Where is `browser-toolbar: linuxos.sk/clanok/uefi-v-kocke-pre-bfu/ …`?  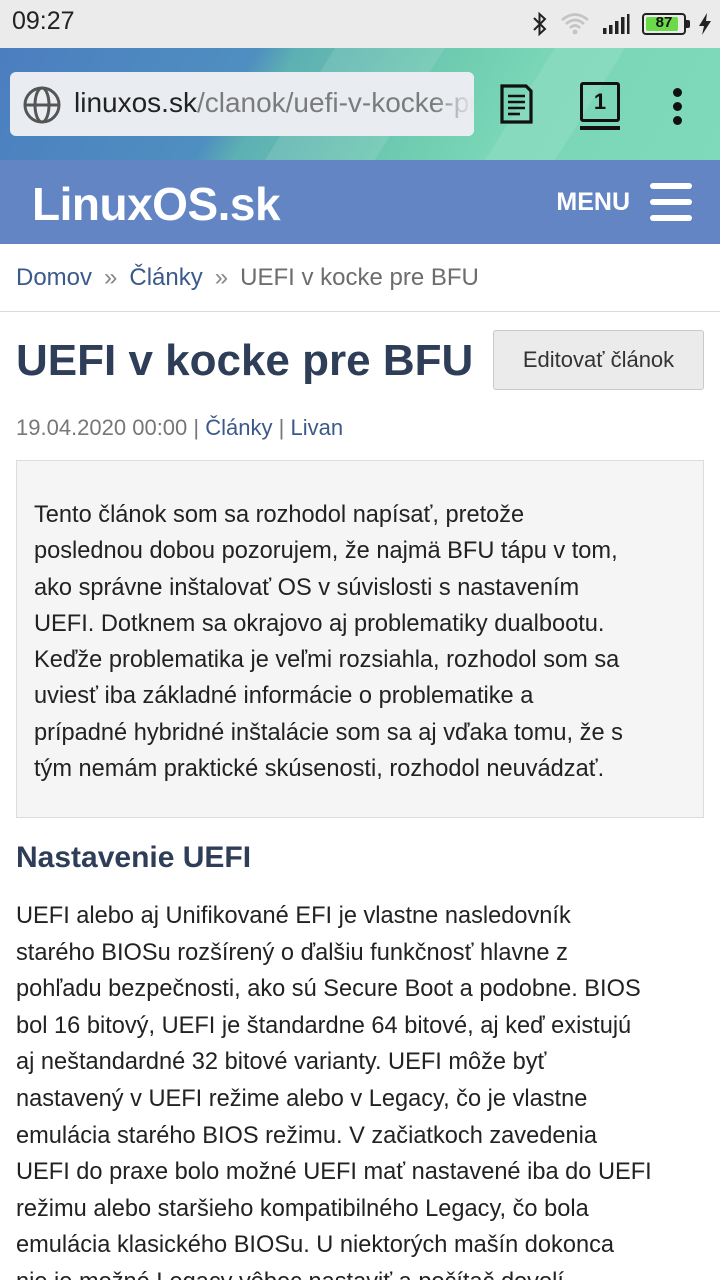 browser-toolbar: linuxos.sk/clanok/uefi-v-kocke-pre-bfu/ … is located at coordinates (360, 104).